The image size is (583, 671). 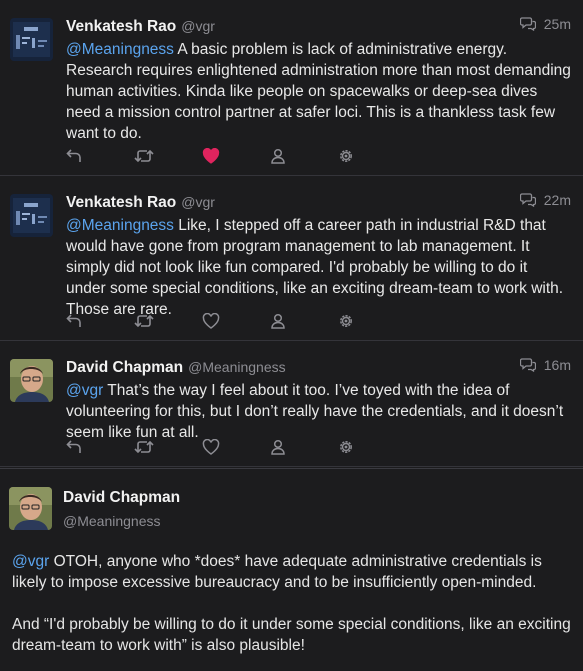 I want to click on timestamp: 25m, so click(x=557, y=24).